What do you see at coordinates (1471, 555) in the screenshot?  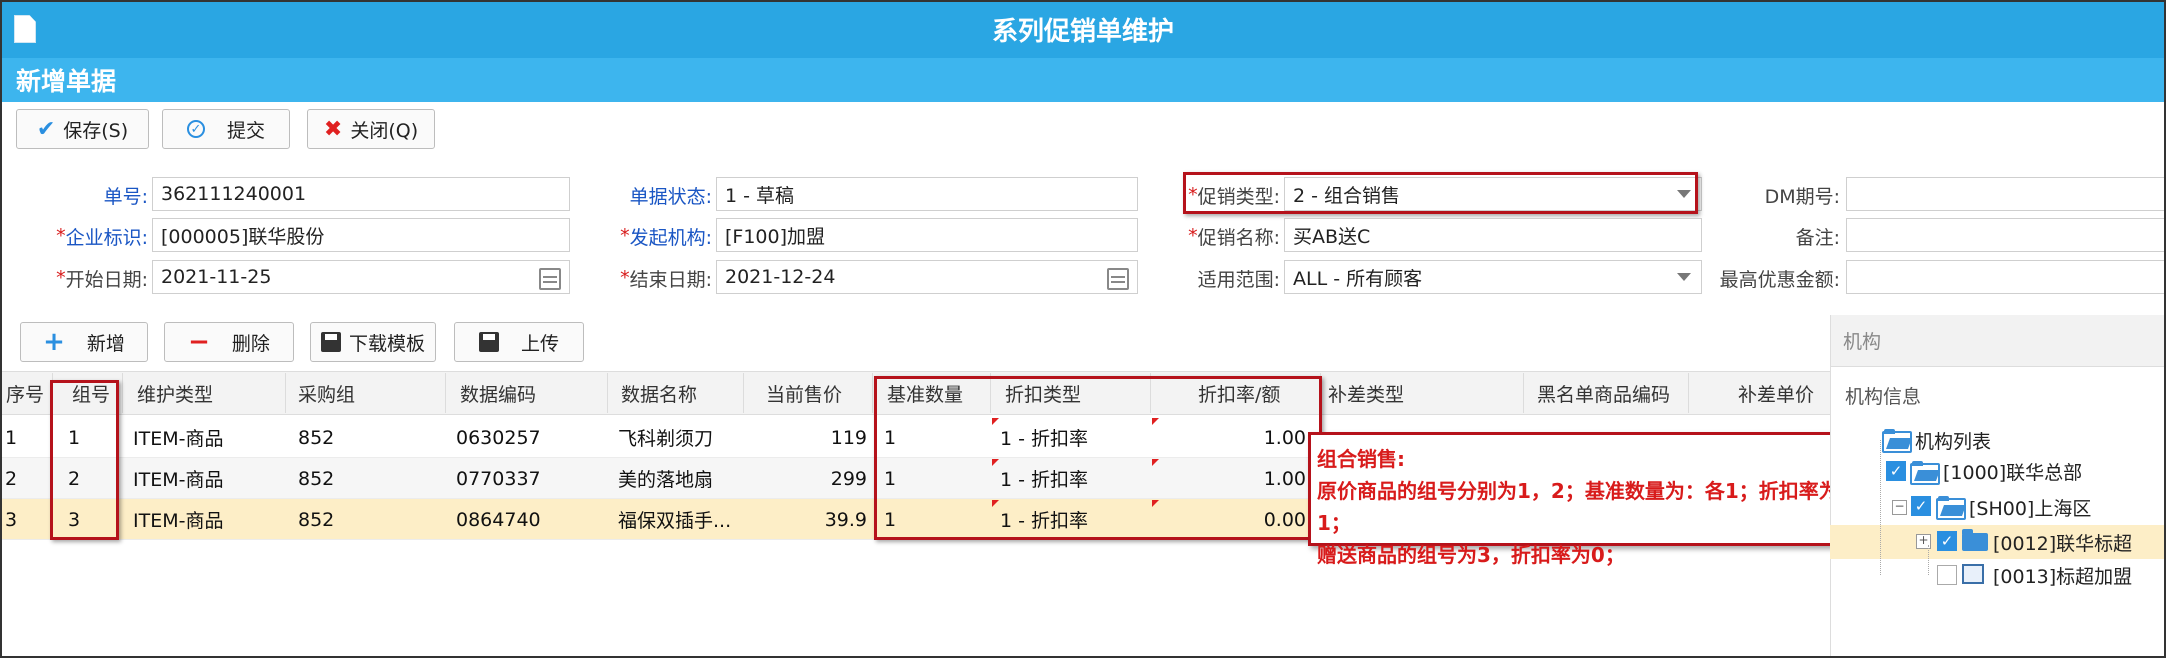 I see `annotation-line-2: 赠送商品的组号为3，折扣率为0；` at bounding box center [1471, 555].